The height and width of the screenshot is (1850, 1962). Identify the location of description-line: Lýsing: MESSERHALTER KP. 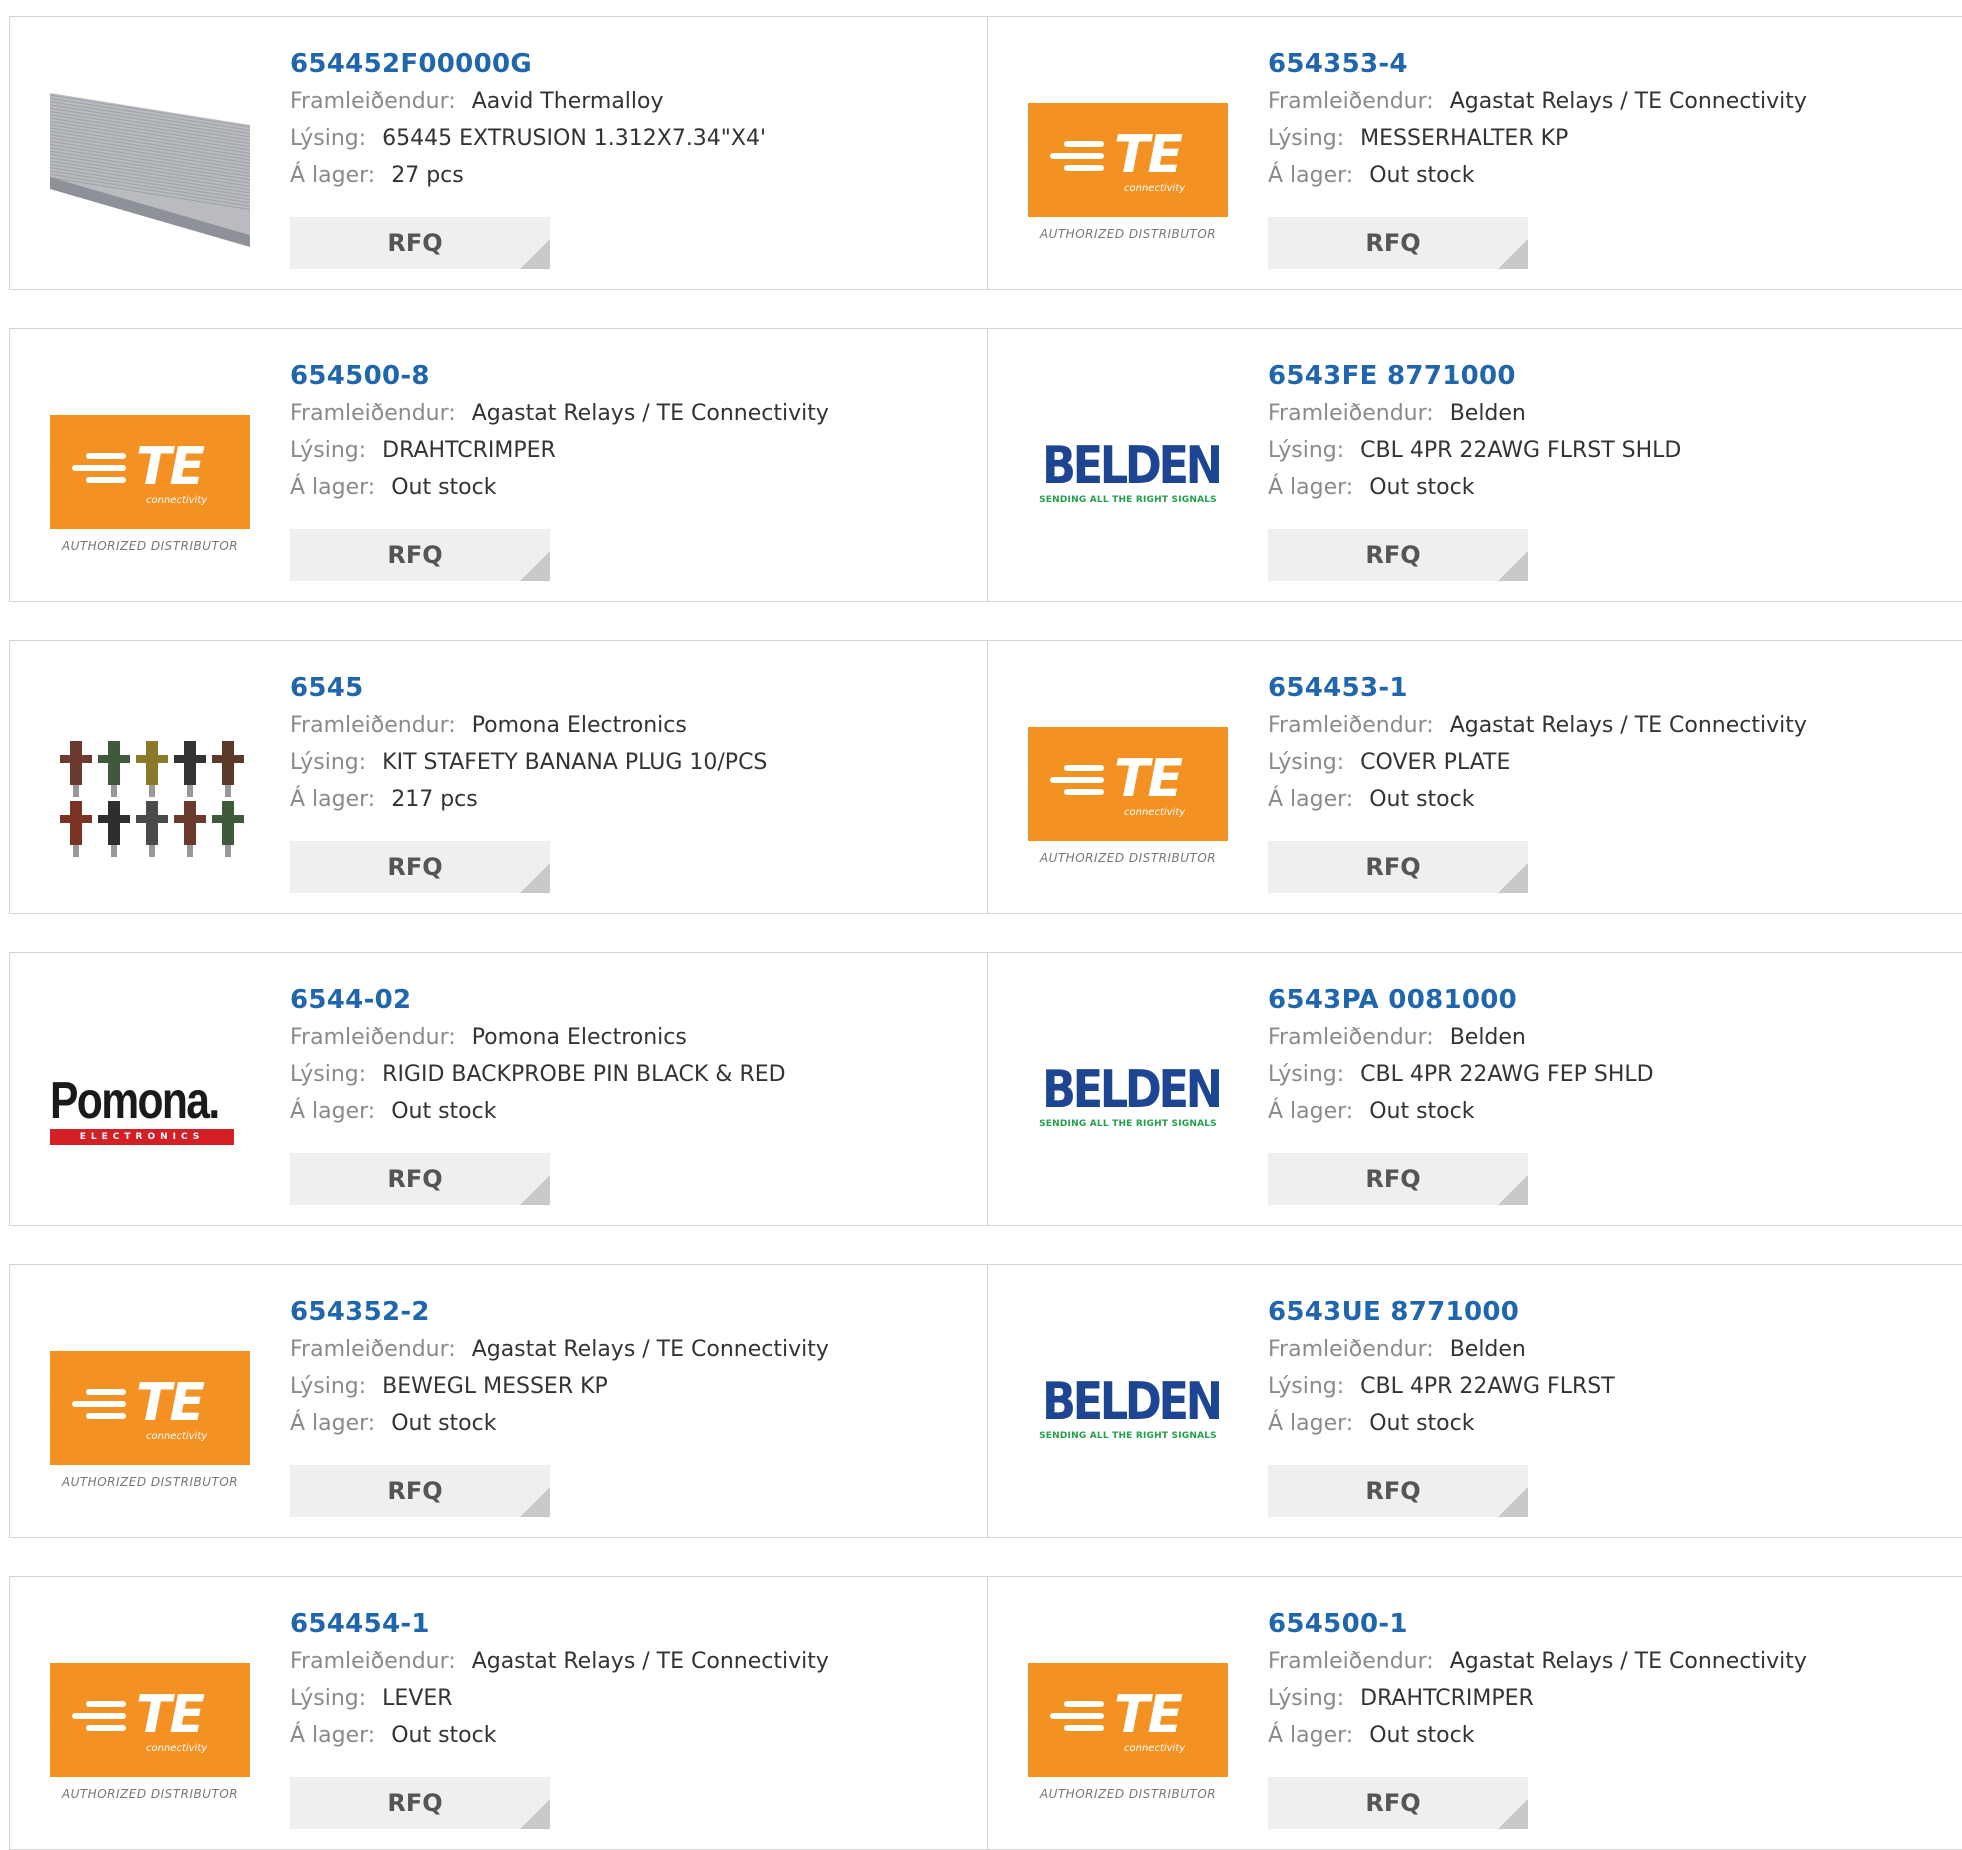
(1537, 138).